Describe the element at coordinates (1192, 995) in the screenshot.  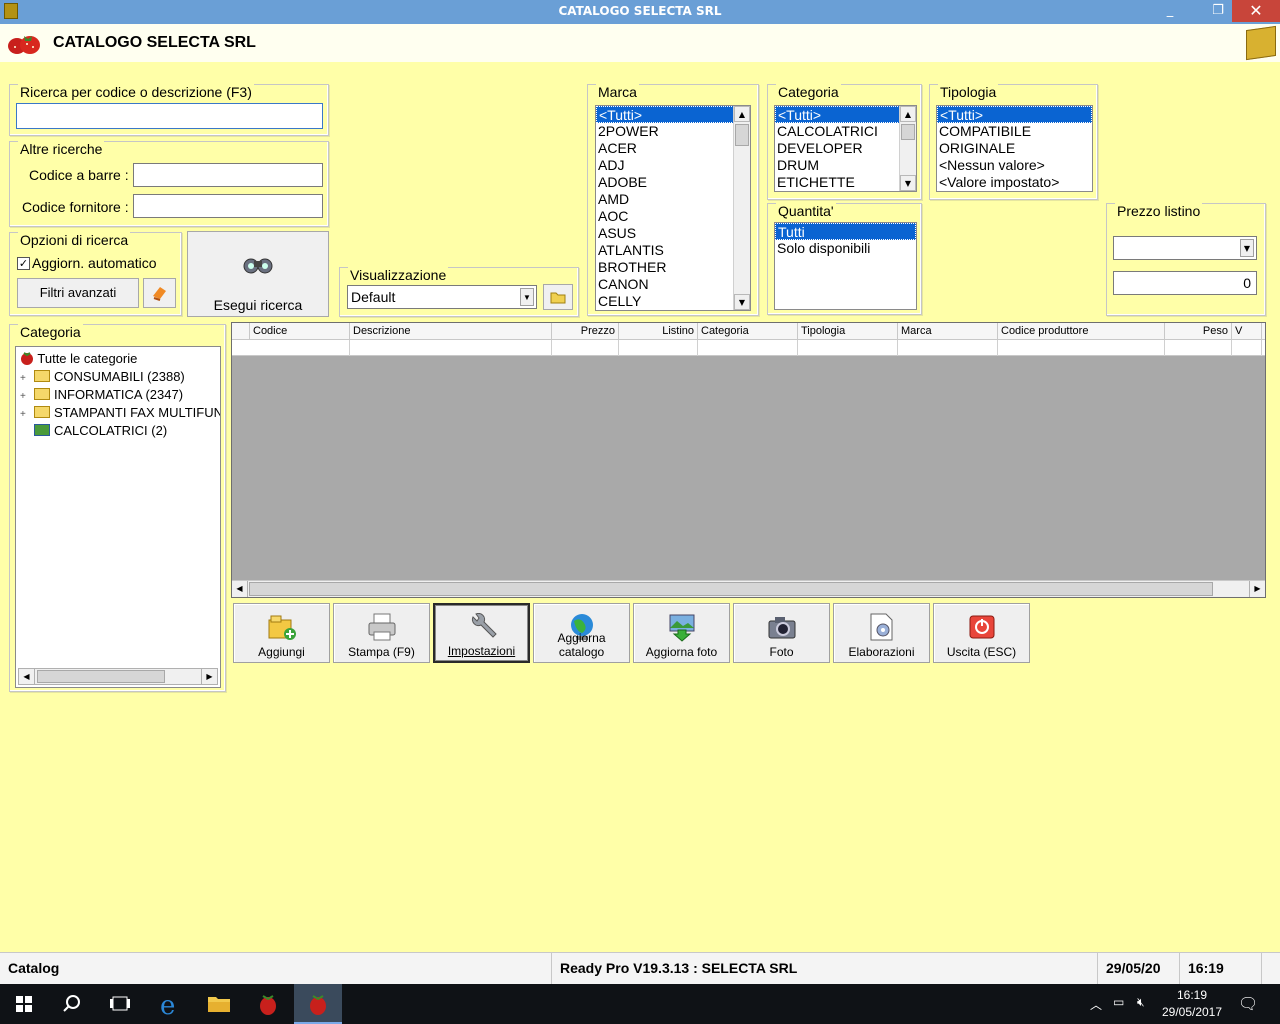
I see `tray-clock-time: 16:19` at that location.